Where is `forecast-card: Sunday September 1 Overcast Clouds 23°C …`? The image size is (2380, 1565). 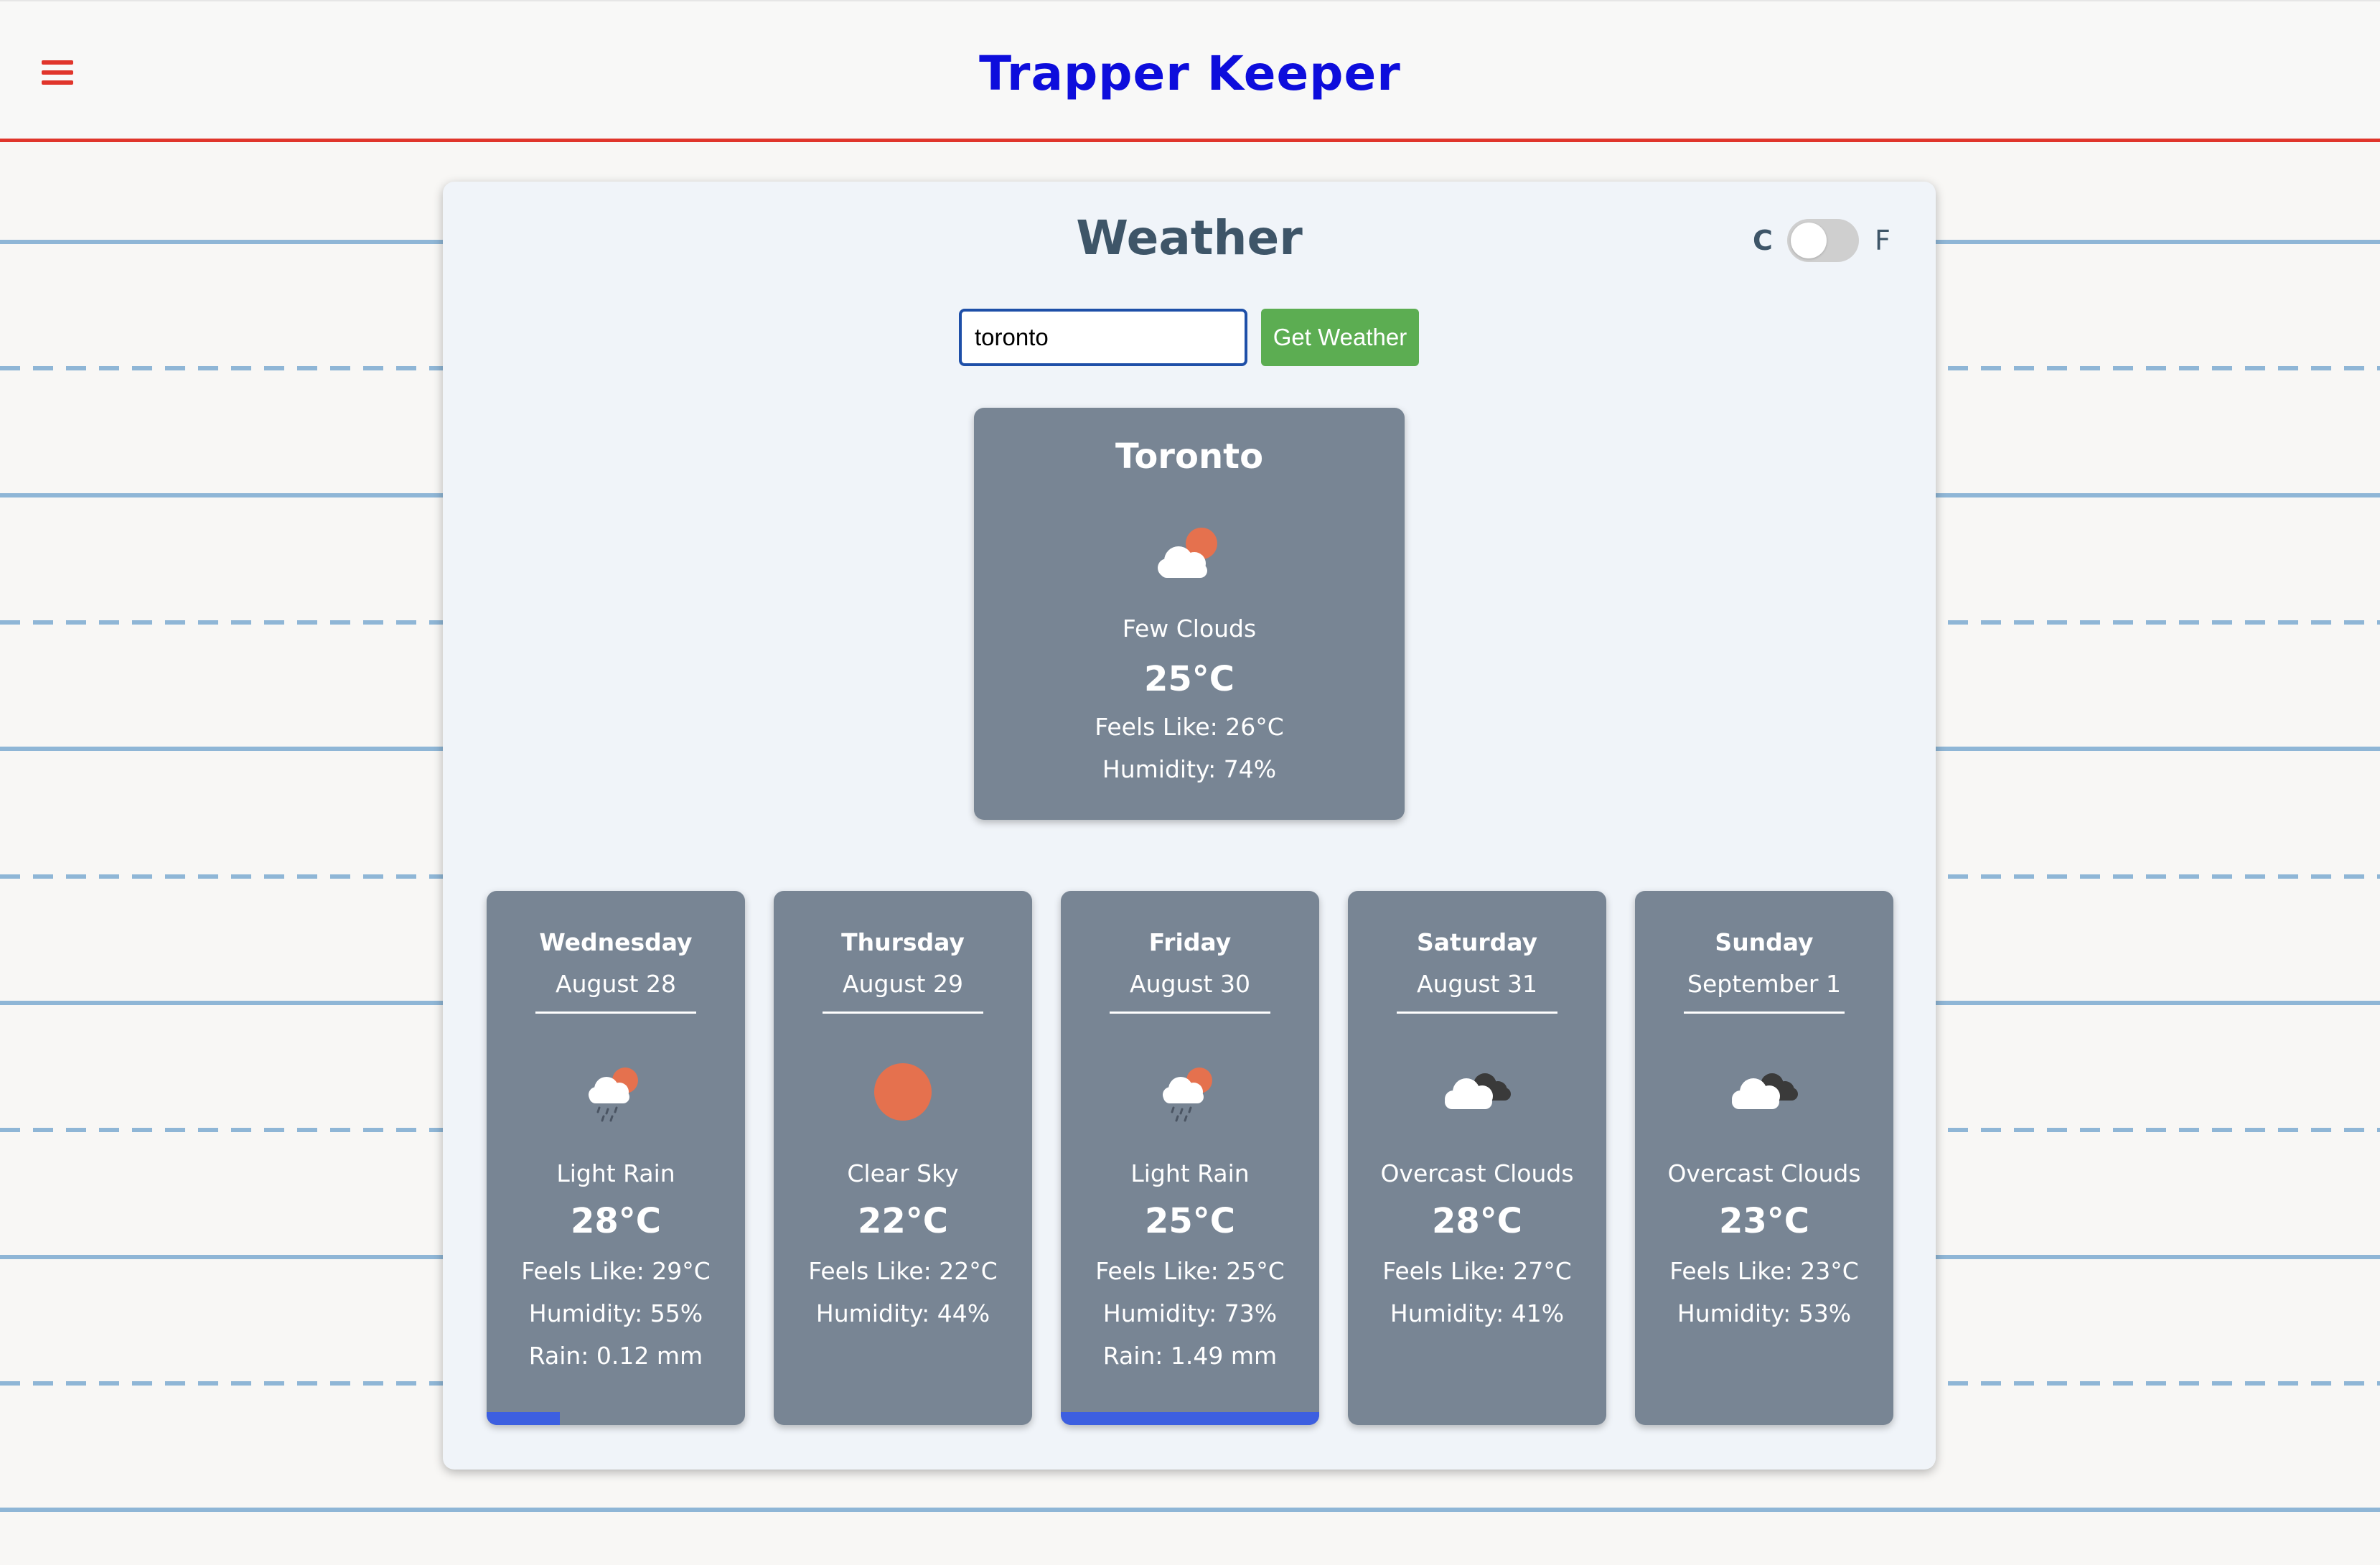 forecast-card: Sunday September 1 Overcast Clouds 23°C … is located at coordinates (1764, 1158).